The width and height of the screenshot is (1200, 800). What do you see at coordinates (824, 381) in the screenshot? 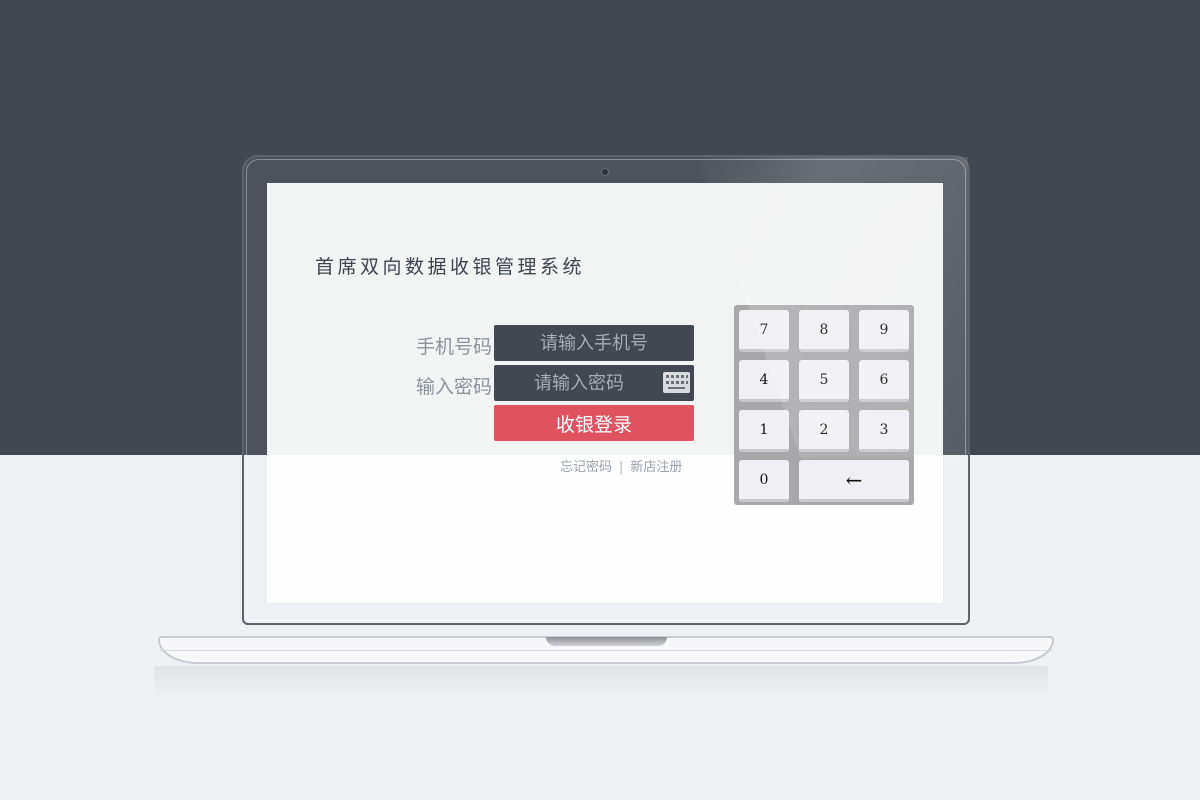
I see `key-5: 5` at bounding box center [824, 381].